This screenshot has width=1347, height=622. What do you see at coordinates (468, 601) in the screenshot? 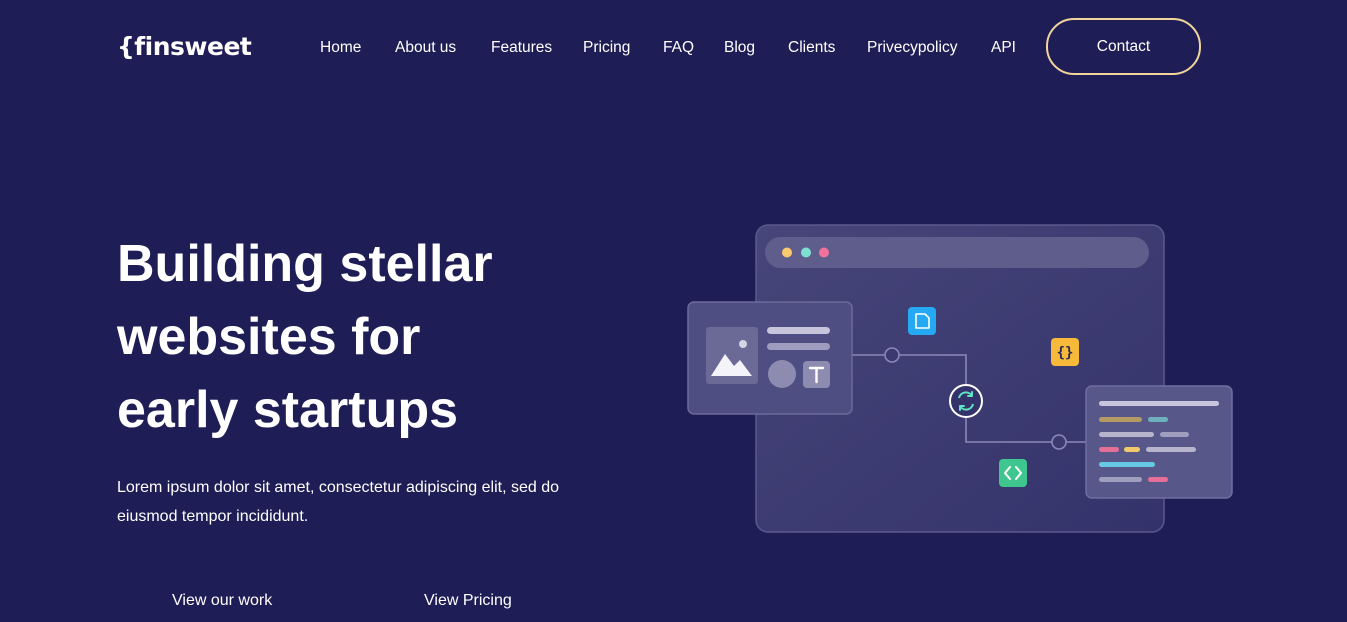
I see `view-pricing-link: View Pricing` at bounding box center [468, 601].